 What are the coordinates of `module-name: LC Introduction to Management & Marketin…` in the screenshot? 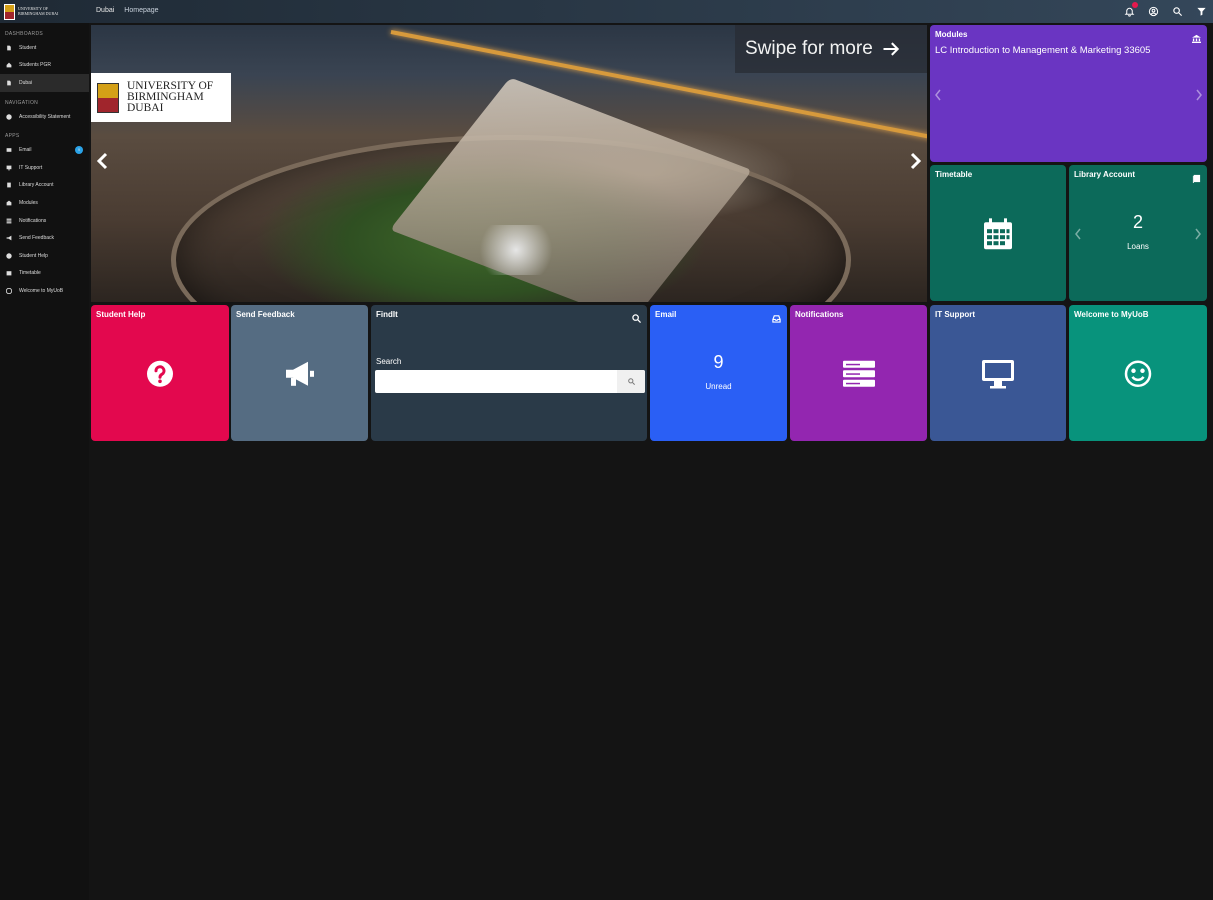 It's located at (1042, 50).